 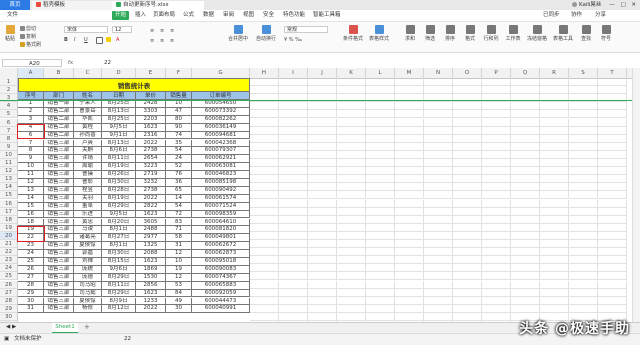 What do you see at coordinates (151, 246) in the screenshot?
I see `table-cell: 1325` at bounding box center [151, 246].